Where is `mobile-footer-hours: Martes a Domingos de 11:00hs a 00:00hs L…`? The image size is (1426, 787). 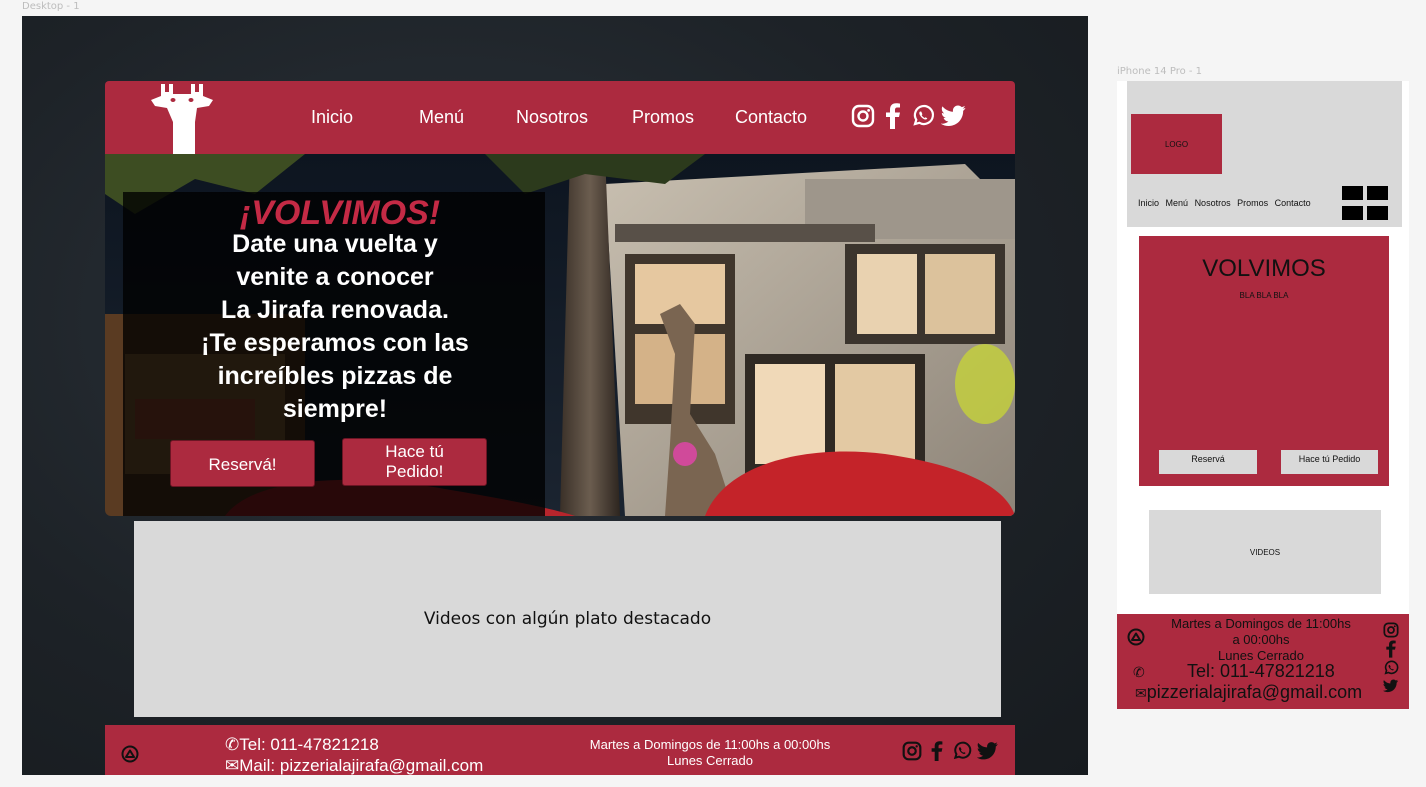
mobile-footer-hours: Martes a Domingos de 11:00hs a 00:00hs L… is located at coordinates (1261, 640).